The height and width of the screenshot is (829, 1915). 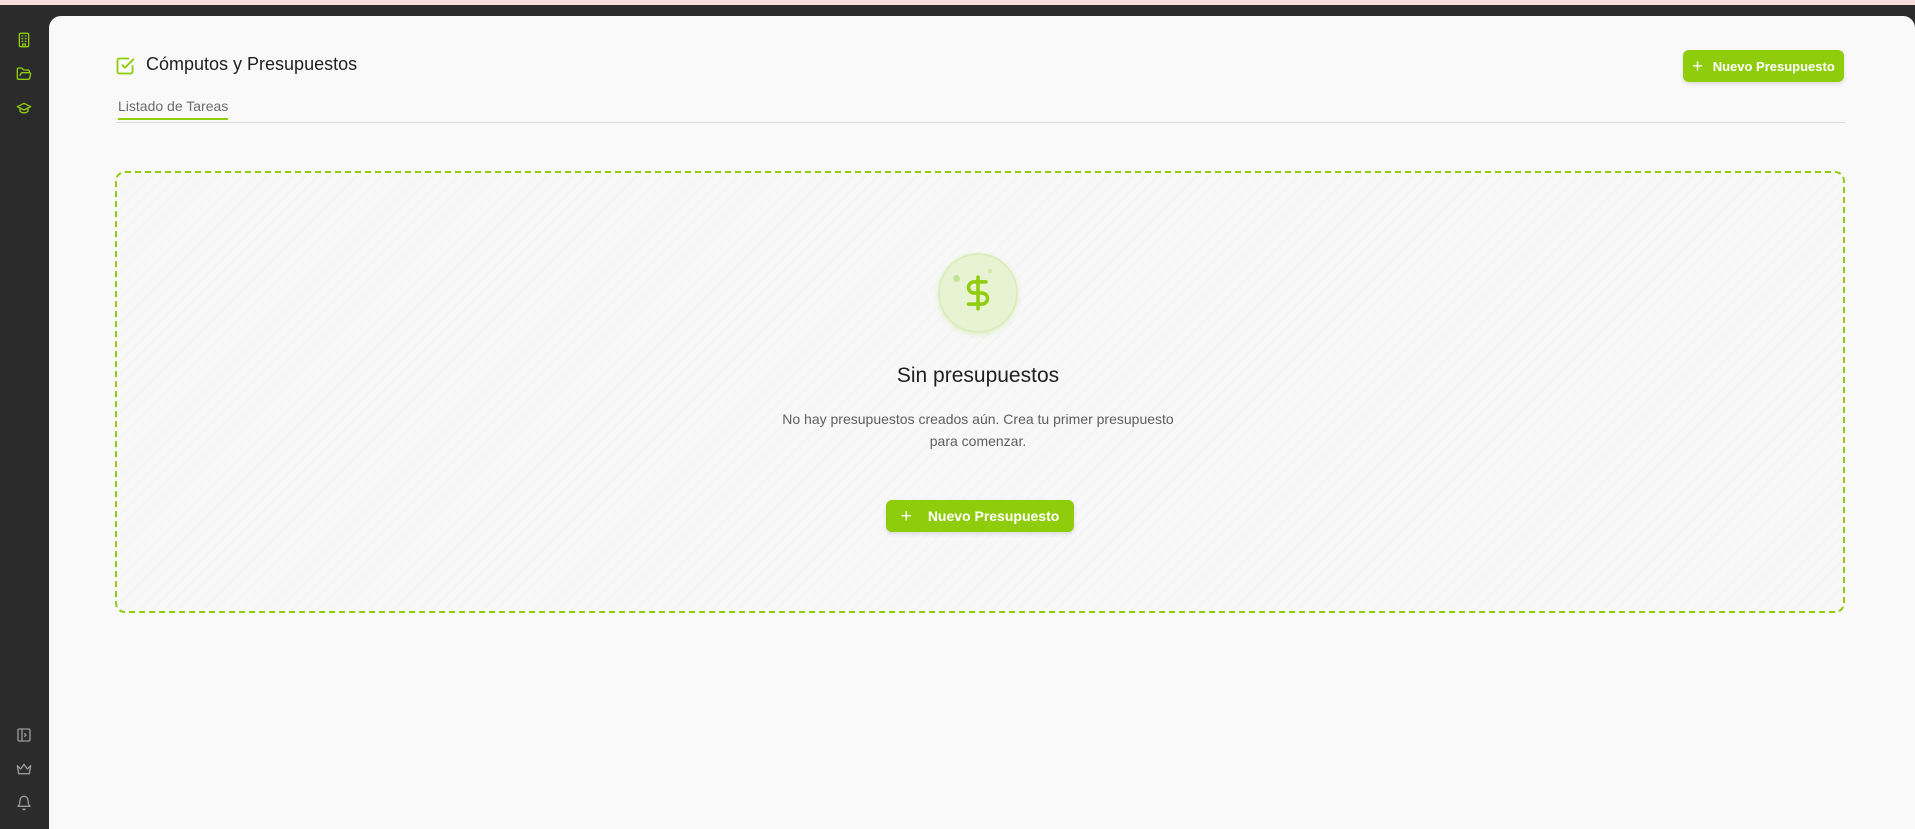 What do you see at coordinates (24, 417) in the screenshot?
I see `sidebar` at bounding box center [24, 417].